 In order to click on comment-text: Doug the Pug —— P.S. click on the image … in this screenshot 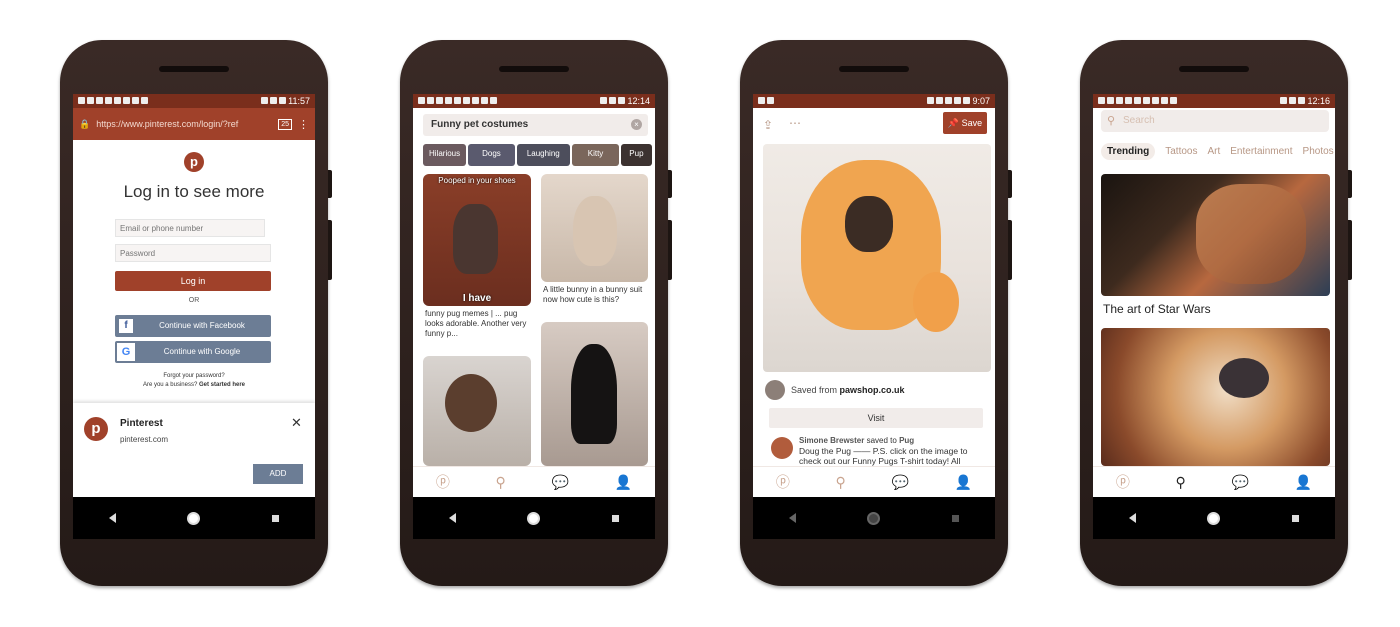, I will do `click(883, 456)`.